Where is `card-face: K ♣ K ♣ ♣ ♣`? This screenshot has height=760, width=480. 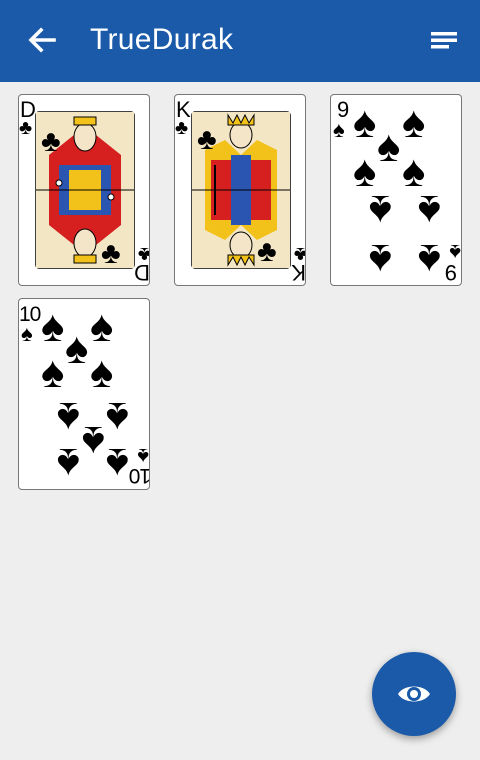
card-face: K ♣ K ♣ ♣ ♣ is located at coordinates (240, 191).